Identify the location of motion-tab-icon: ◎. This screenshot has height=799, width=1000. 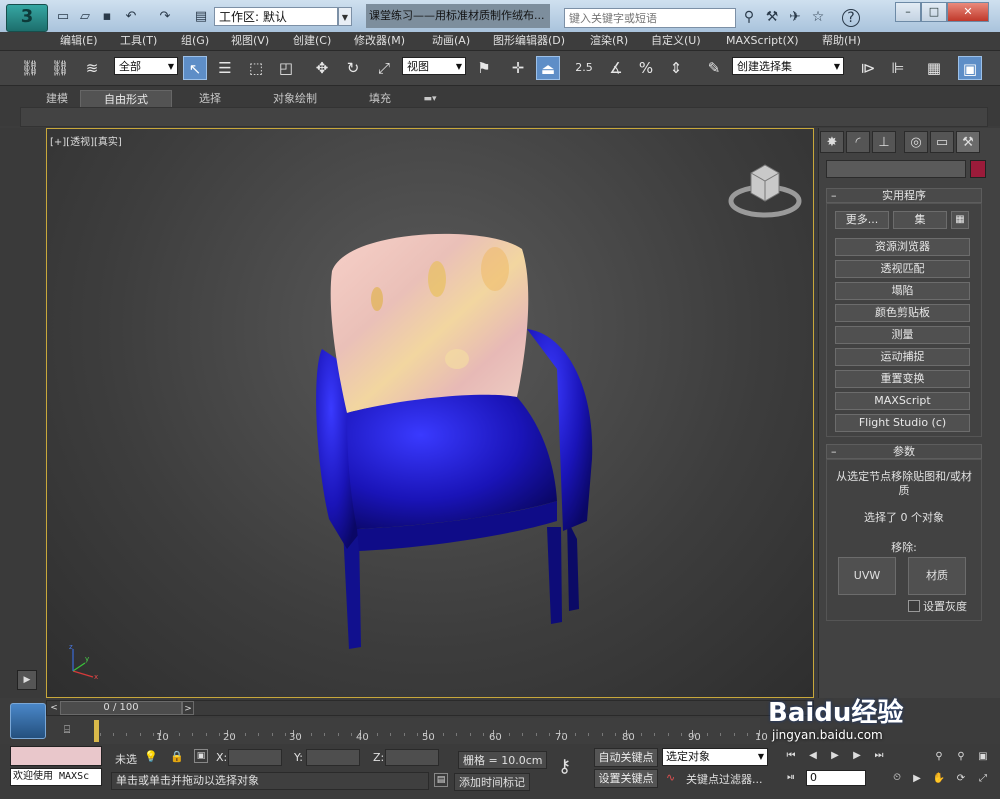
(916, 142).